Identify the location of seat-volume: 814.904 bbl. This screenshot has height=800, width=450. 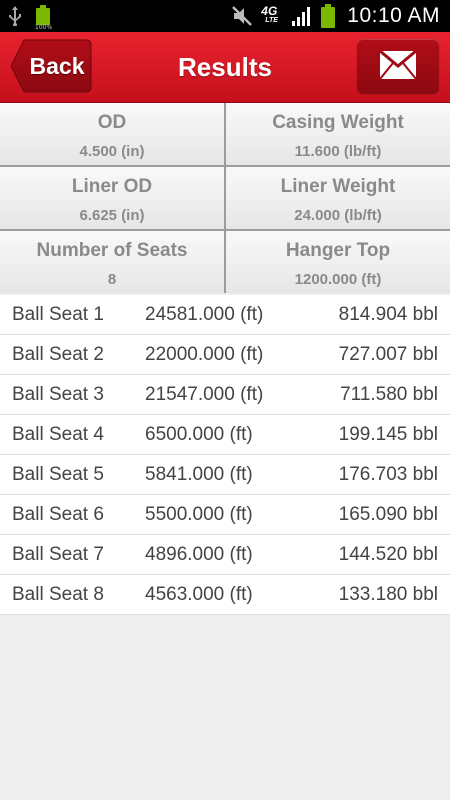
(388, 314).